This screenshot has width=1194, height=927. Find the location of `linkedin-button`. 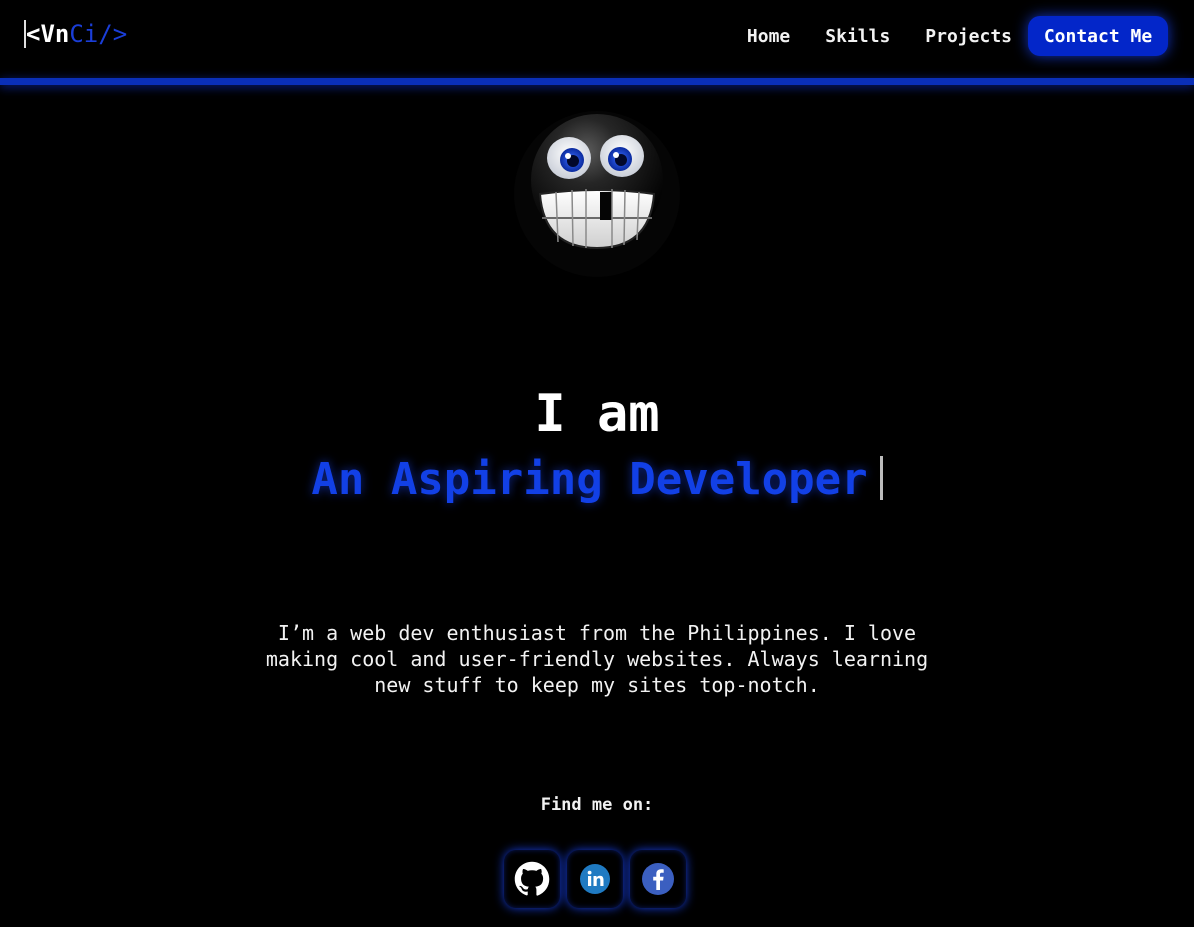

linkedin-button is located at coordinates (595, 879).